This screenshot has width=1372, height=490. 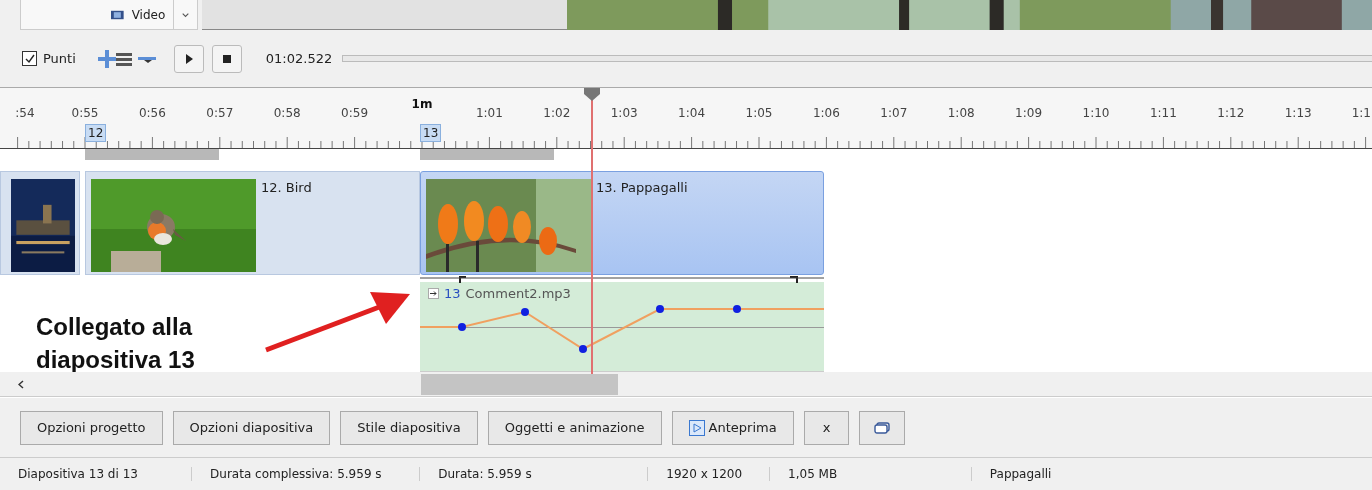 I want to click on view-dropdown: Video, so click(x=109, y=15).